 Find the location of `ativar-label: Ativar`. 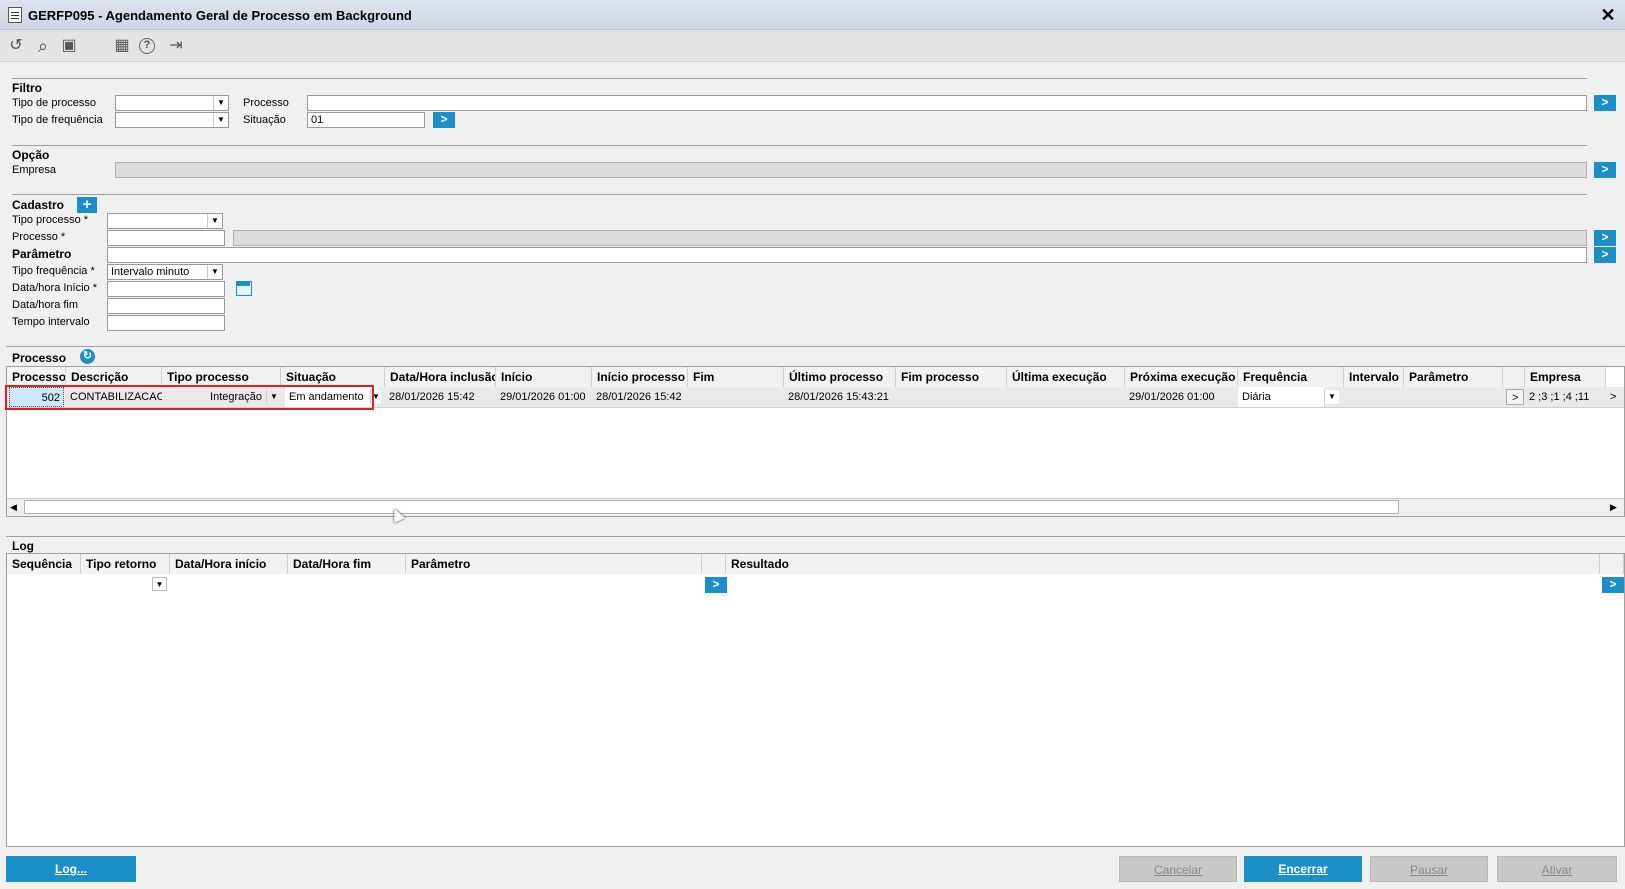

ativar-label: Ativar is located at coordinates (1557, 870).